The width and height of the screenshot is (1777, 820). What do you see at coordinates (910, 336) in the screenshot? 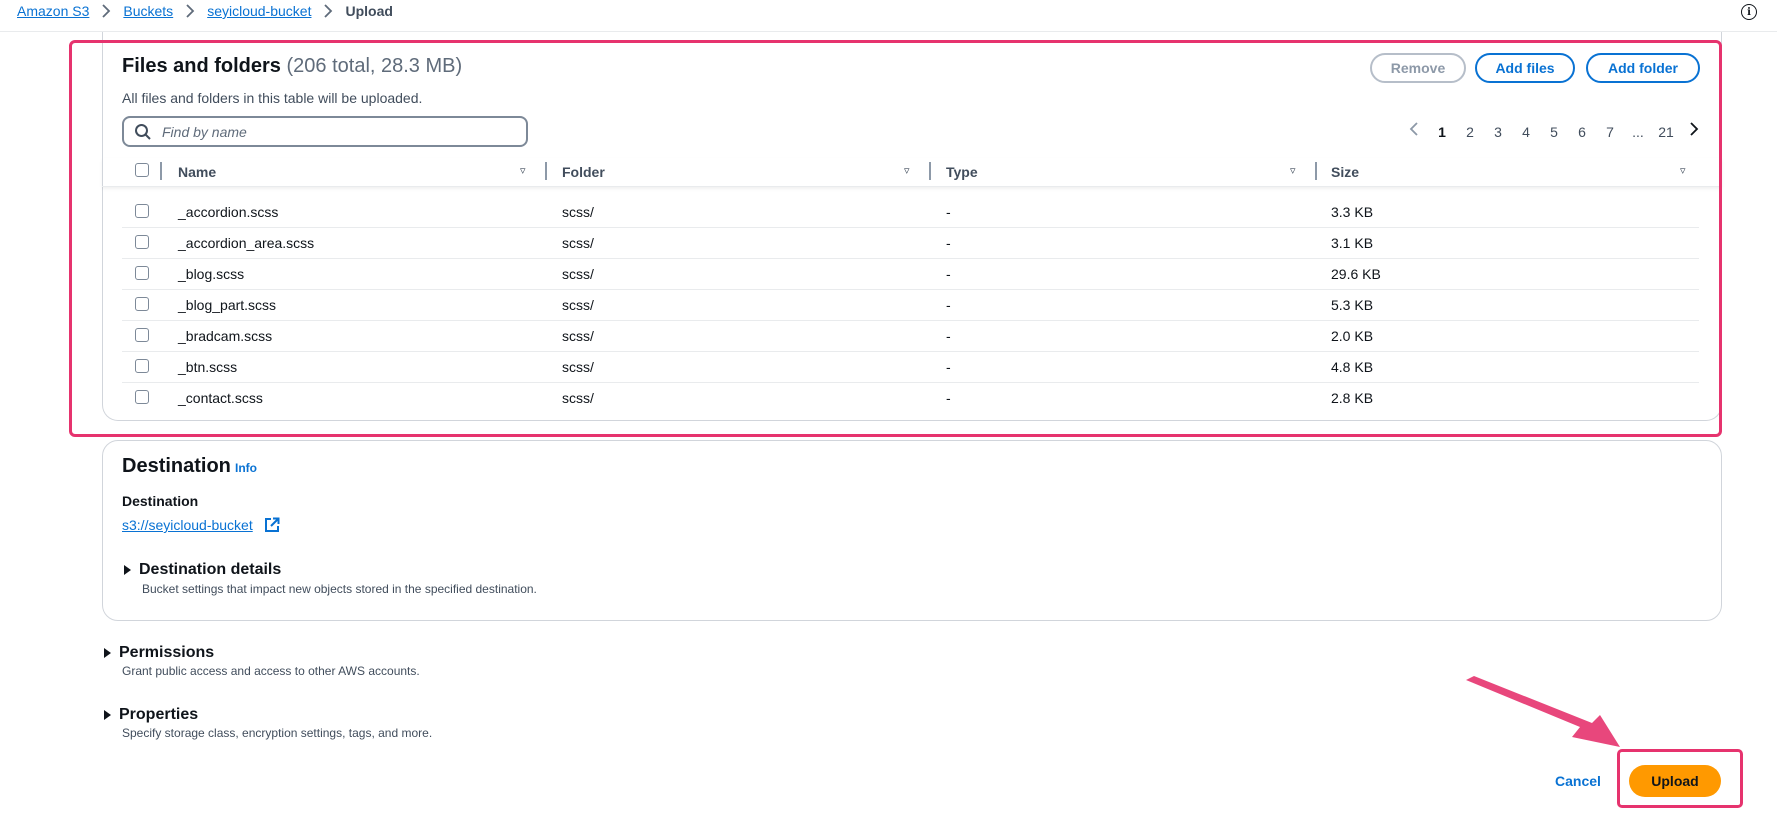
I see `table-row: _bradcam.scss scss/ - 2.0 KB` at bounding box center [910, 336].